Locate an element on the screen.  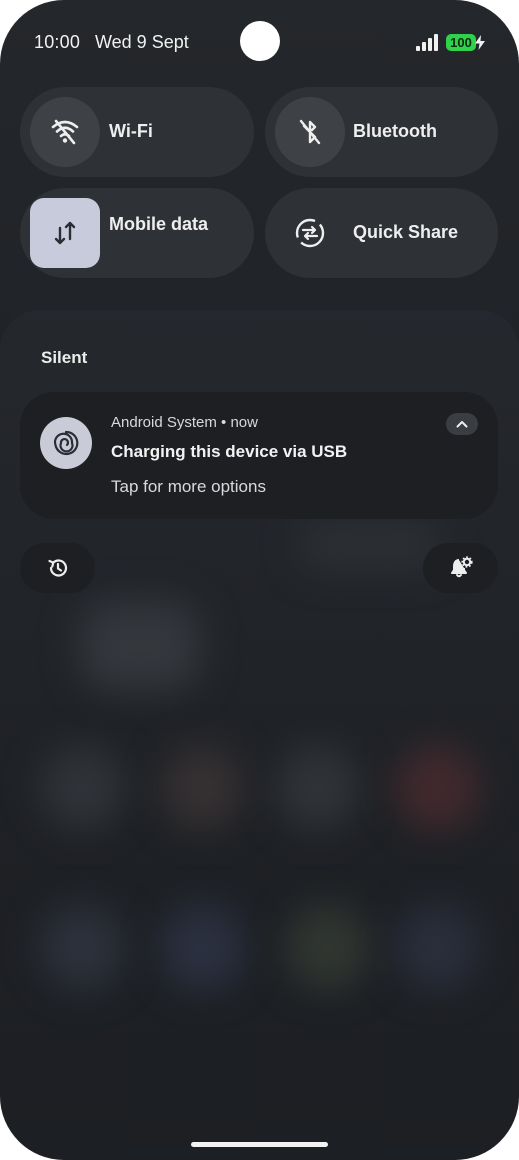
android-system-icon is located at coordinates (66, 443).